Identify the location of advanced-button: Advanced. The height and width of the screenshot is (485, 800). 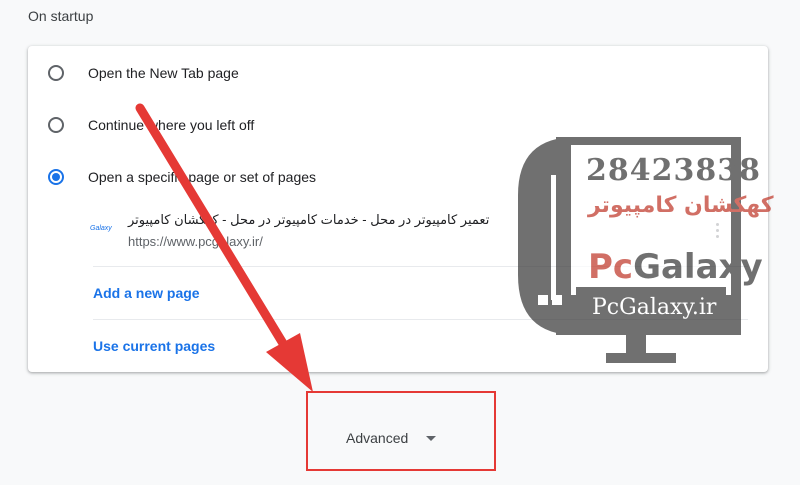
(391, 438).